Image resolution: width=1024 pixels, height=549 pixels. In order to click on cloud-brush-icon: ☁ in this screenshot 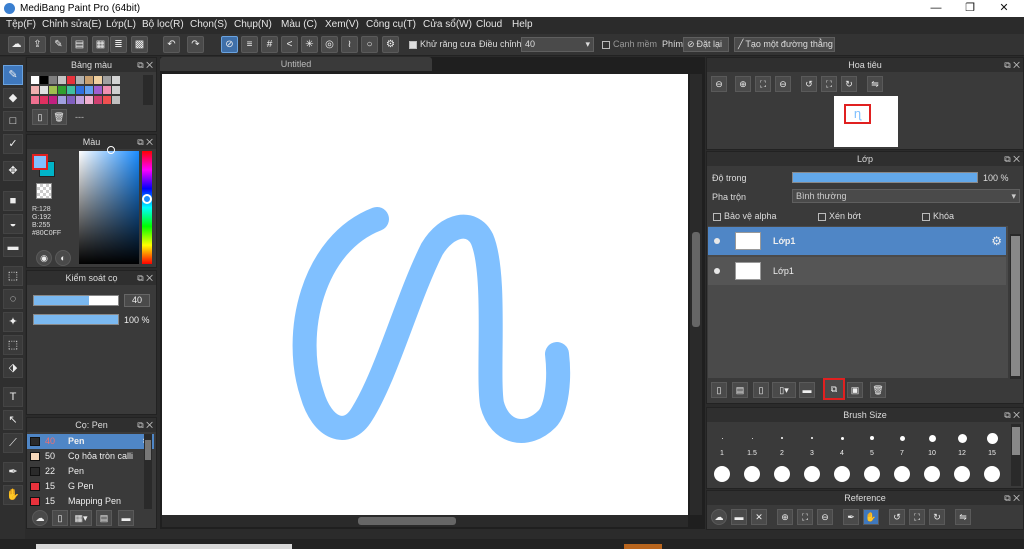, I will do `click(40, 518)`.